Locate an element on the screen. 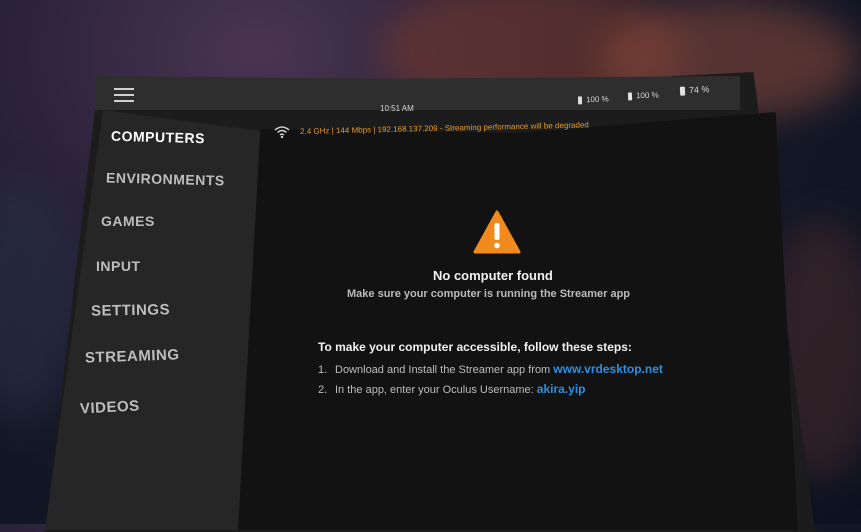  sidebar-item-videos: VIDEOS is located at coordinates (110, 407).